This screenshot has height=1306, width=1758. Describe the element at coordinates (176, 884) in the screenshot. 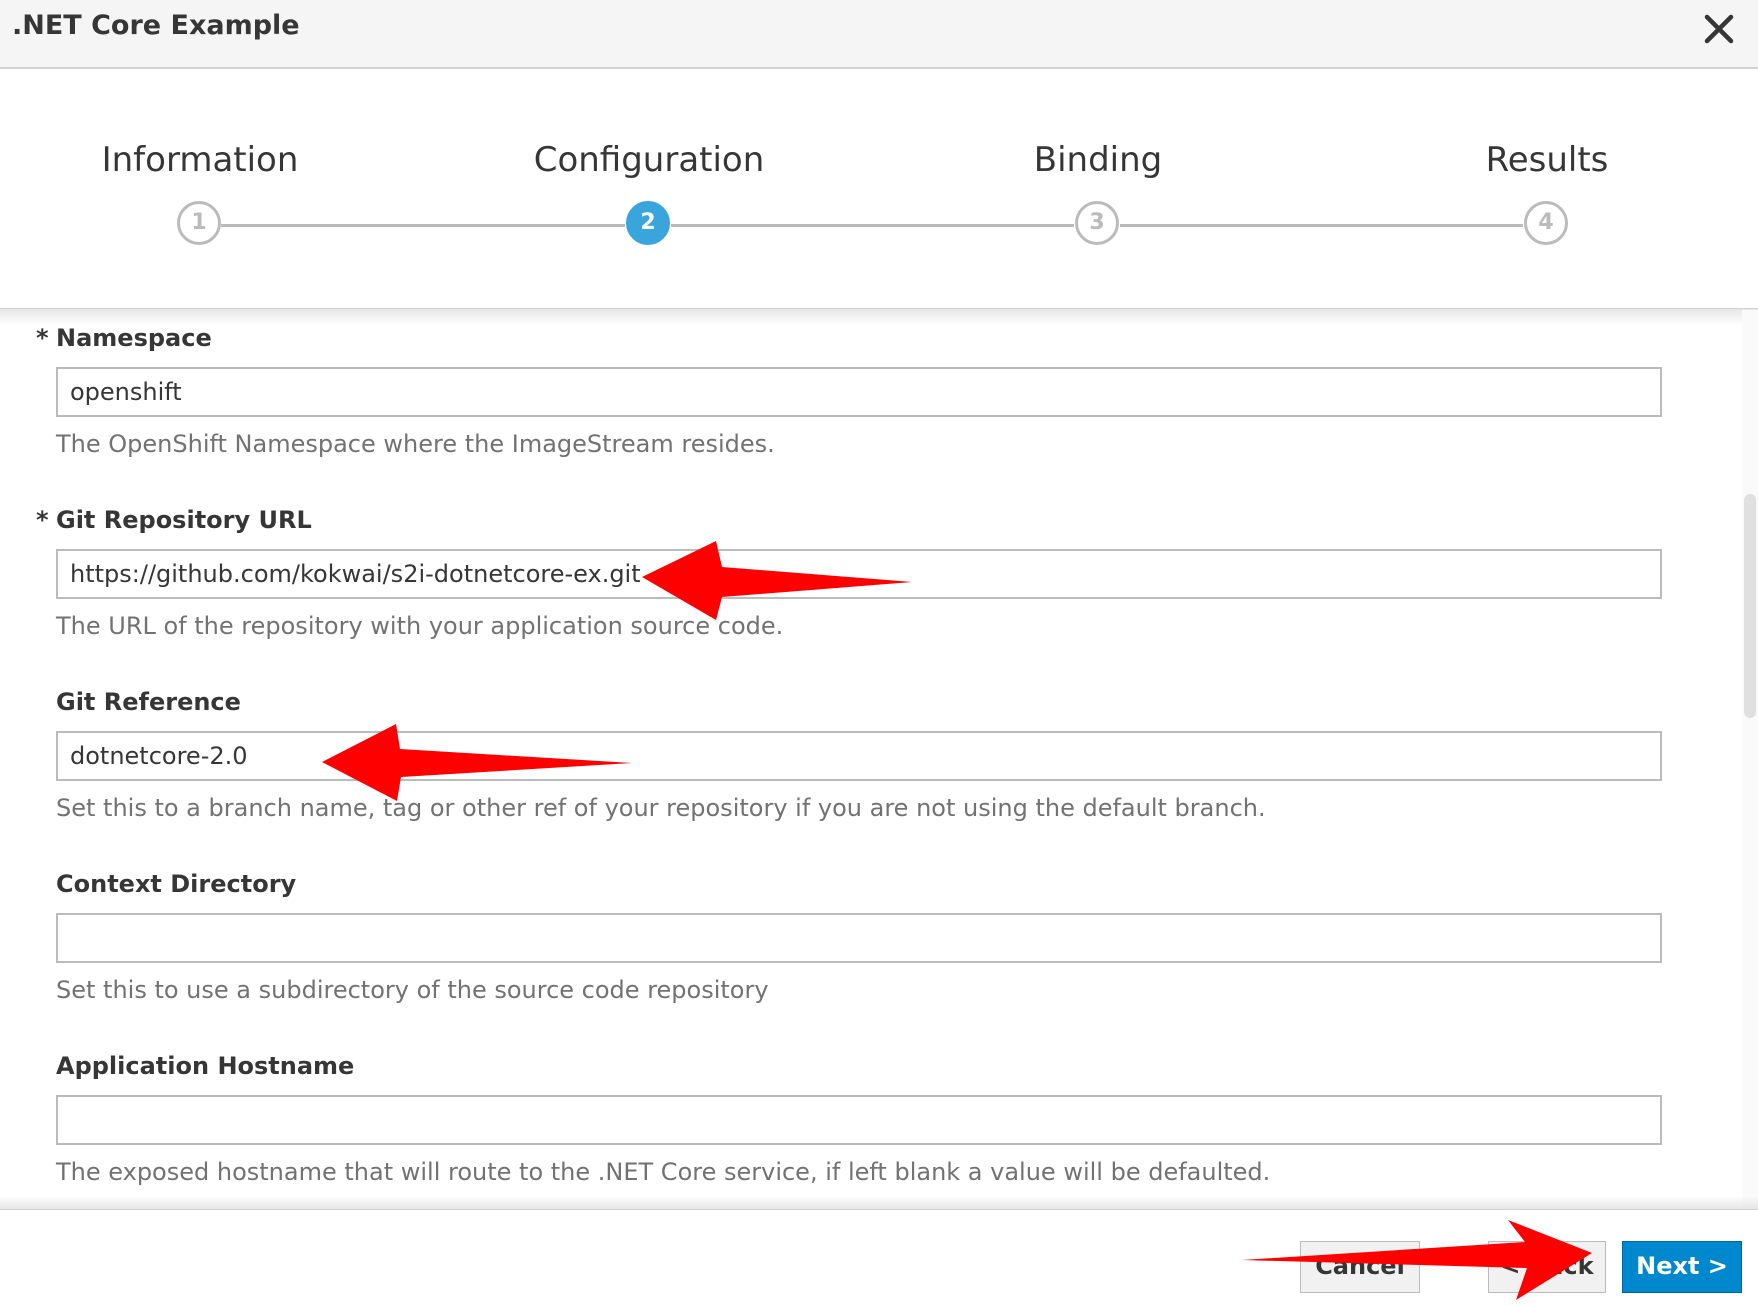

I see `context-directory-label: Context Directory` at that location.